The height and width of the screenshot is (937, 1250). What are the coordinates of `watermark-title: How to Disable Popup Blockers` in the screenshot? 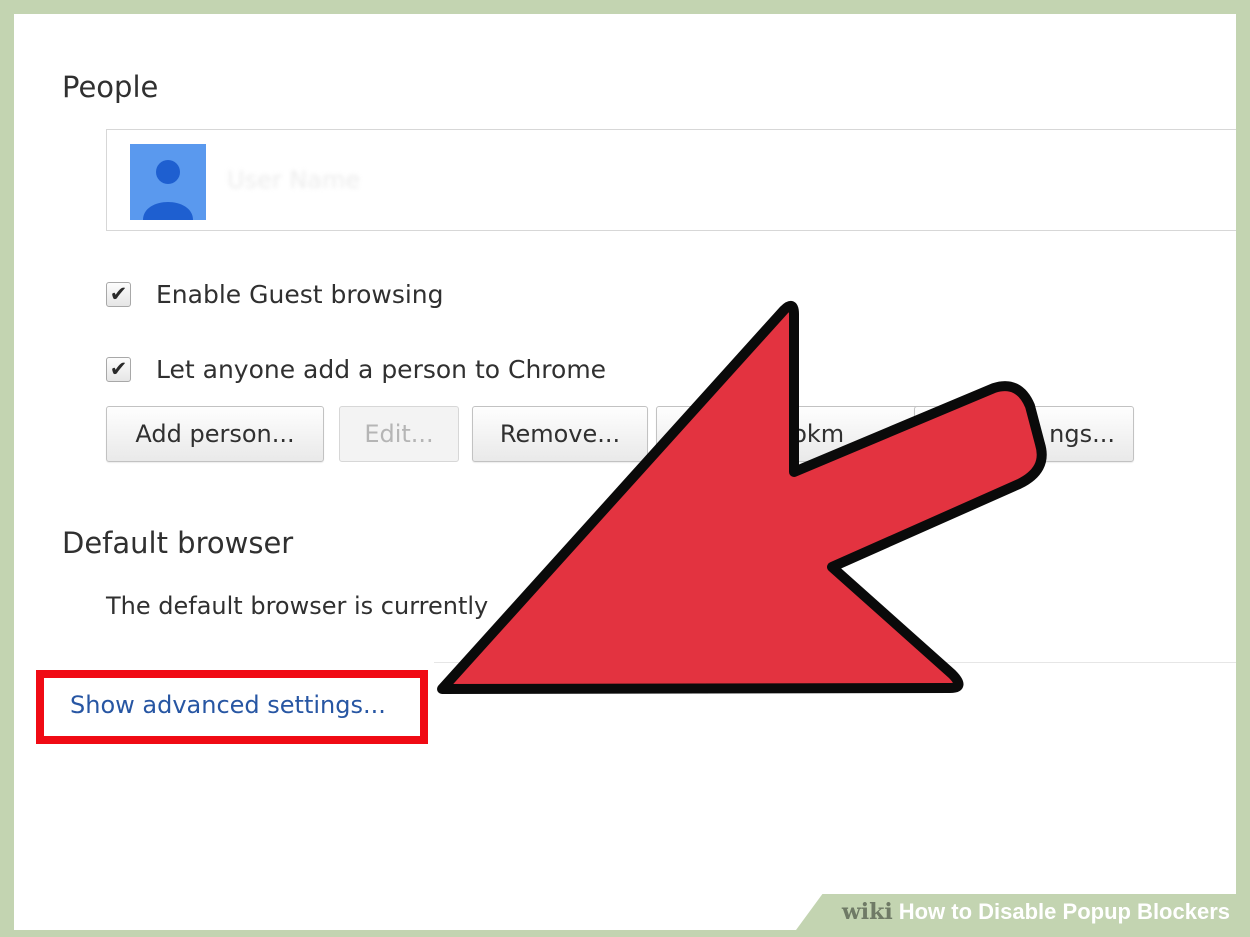 It's located at (1064, 911).